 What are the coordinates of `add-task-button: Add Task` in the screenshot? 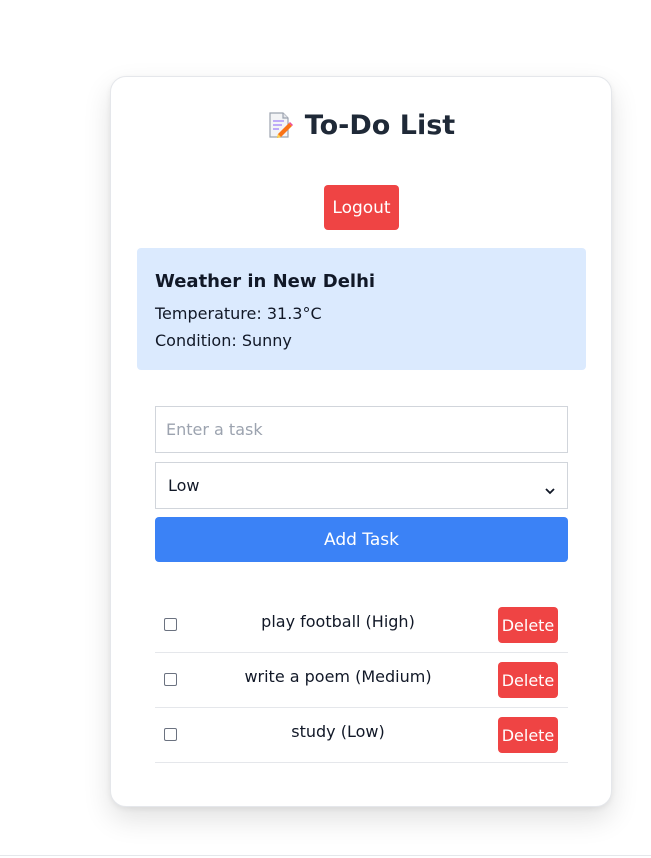 It's located at (361, 539).